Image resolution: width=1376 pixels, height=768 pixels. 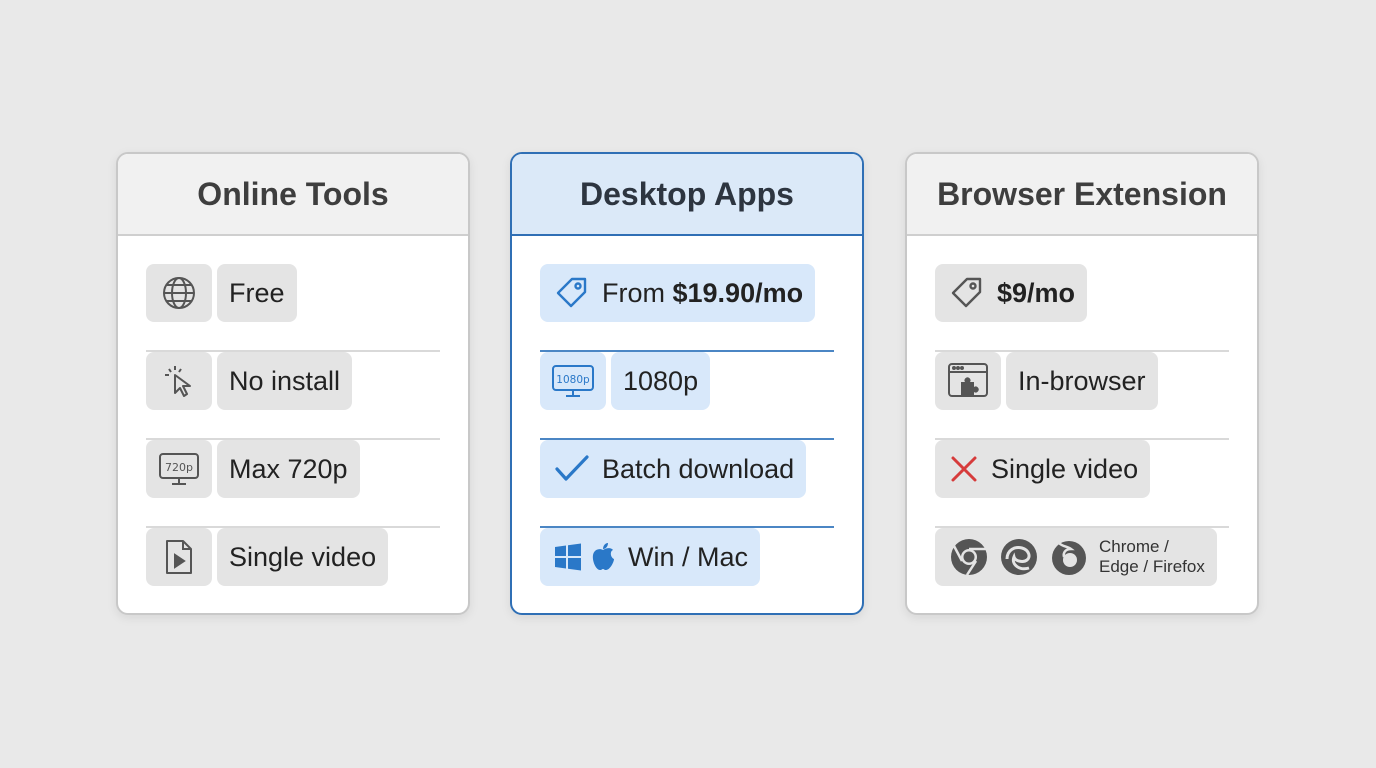 I want to click on feature-row: Batch download, so click(x=687, y=484).